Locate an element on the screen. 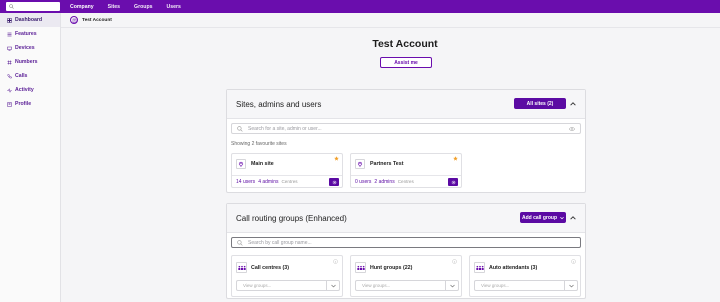 This screenshot has width=720, height=302. sidebar-item-profile: Profile is located at coordinates (30, 104).